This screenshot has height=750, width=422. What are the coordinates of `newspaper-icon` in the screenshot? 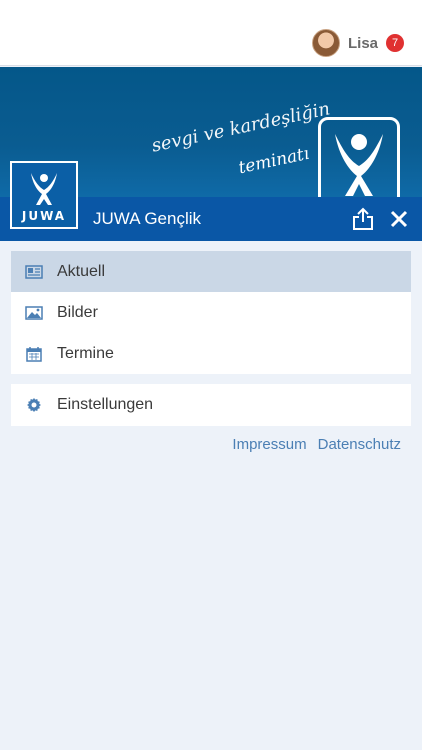 It's located at (34, 272).